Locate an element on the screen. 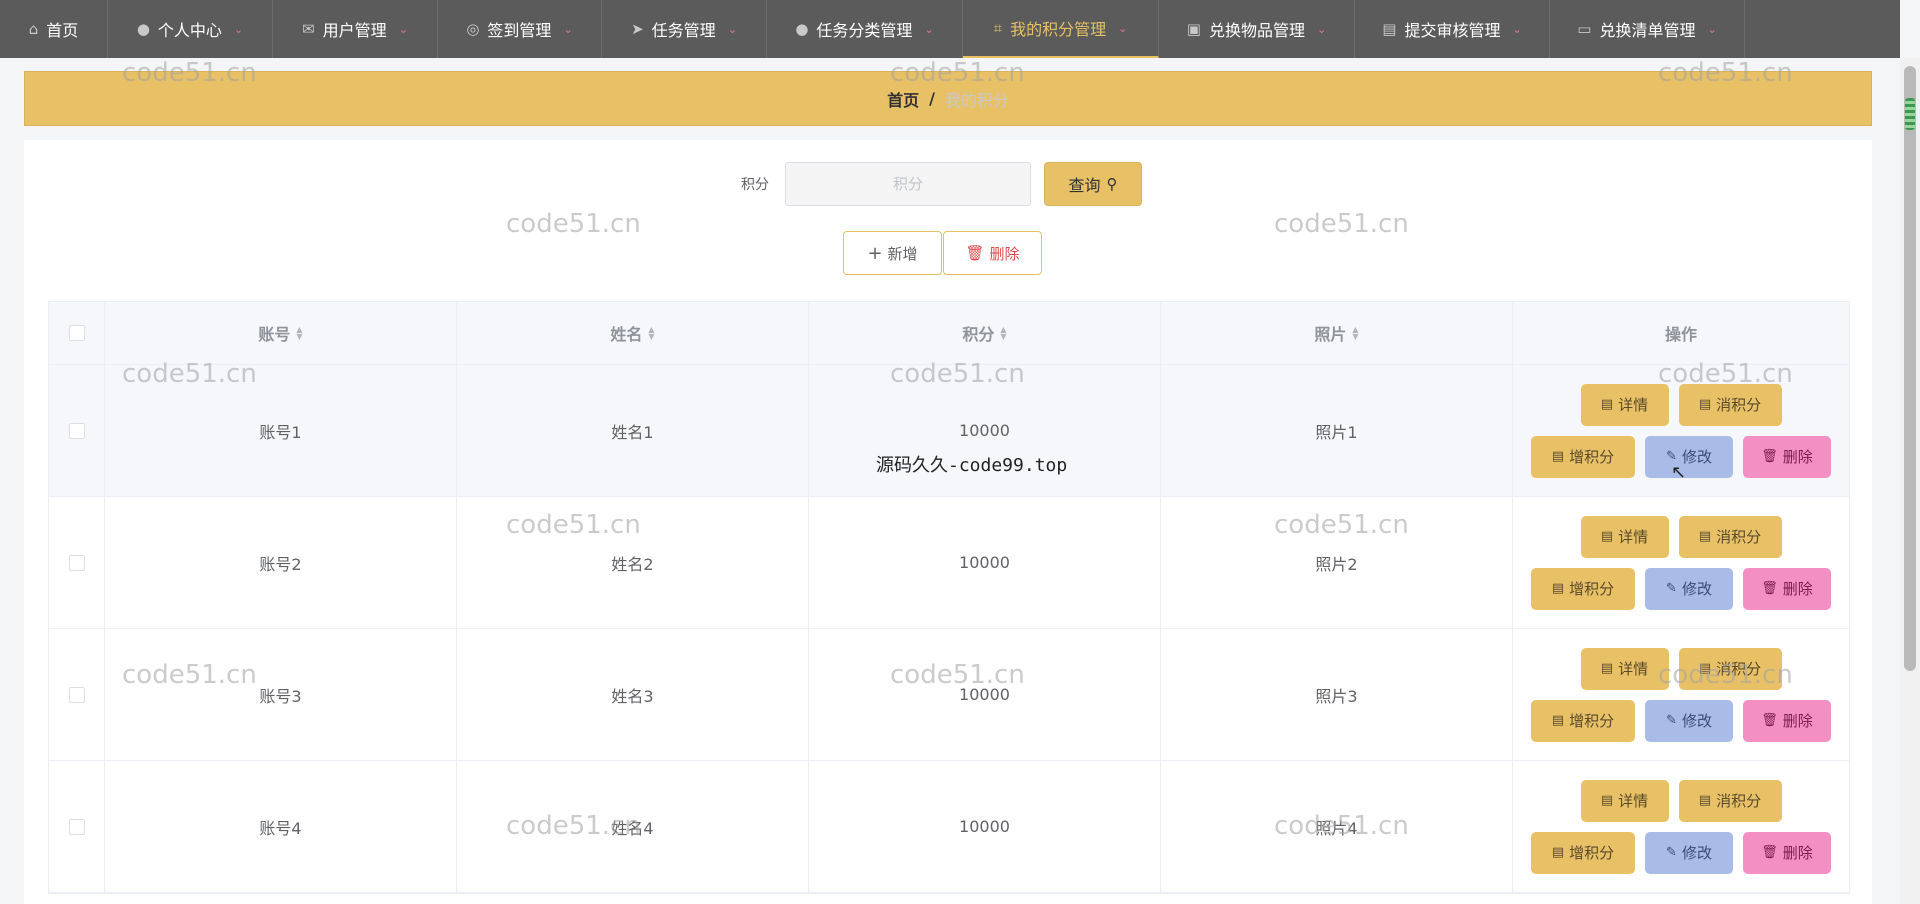 The height and width of the screenshot is (904, 1920). table-header: 账号 ▲ ▼ 姓名 ▲ ▼ 积分 ▲ ▼ 照片 ▲ ▼ 操作 is located at coordinates (949, 333).